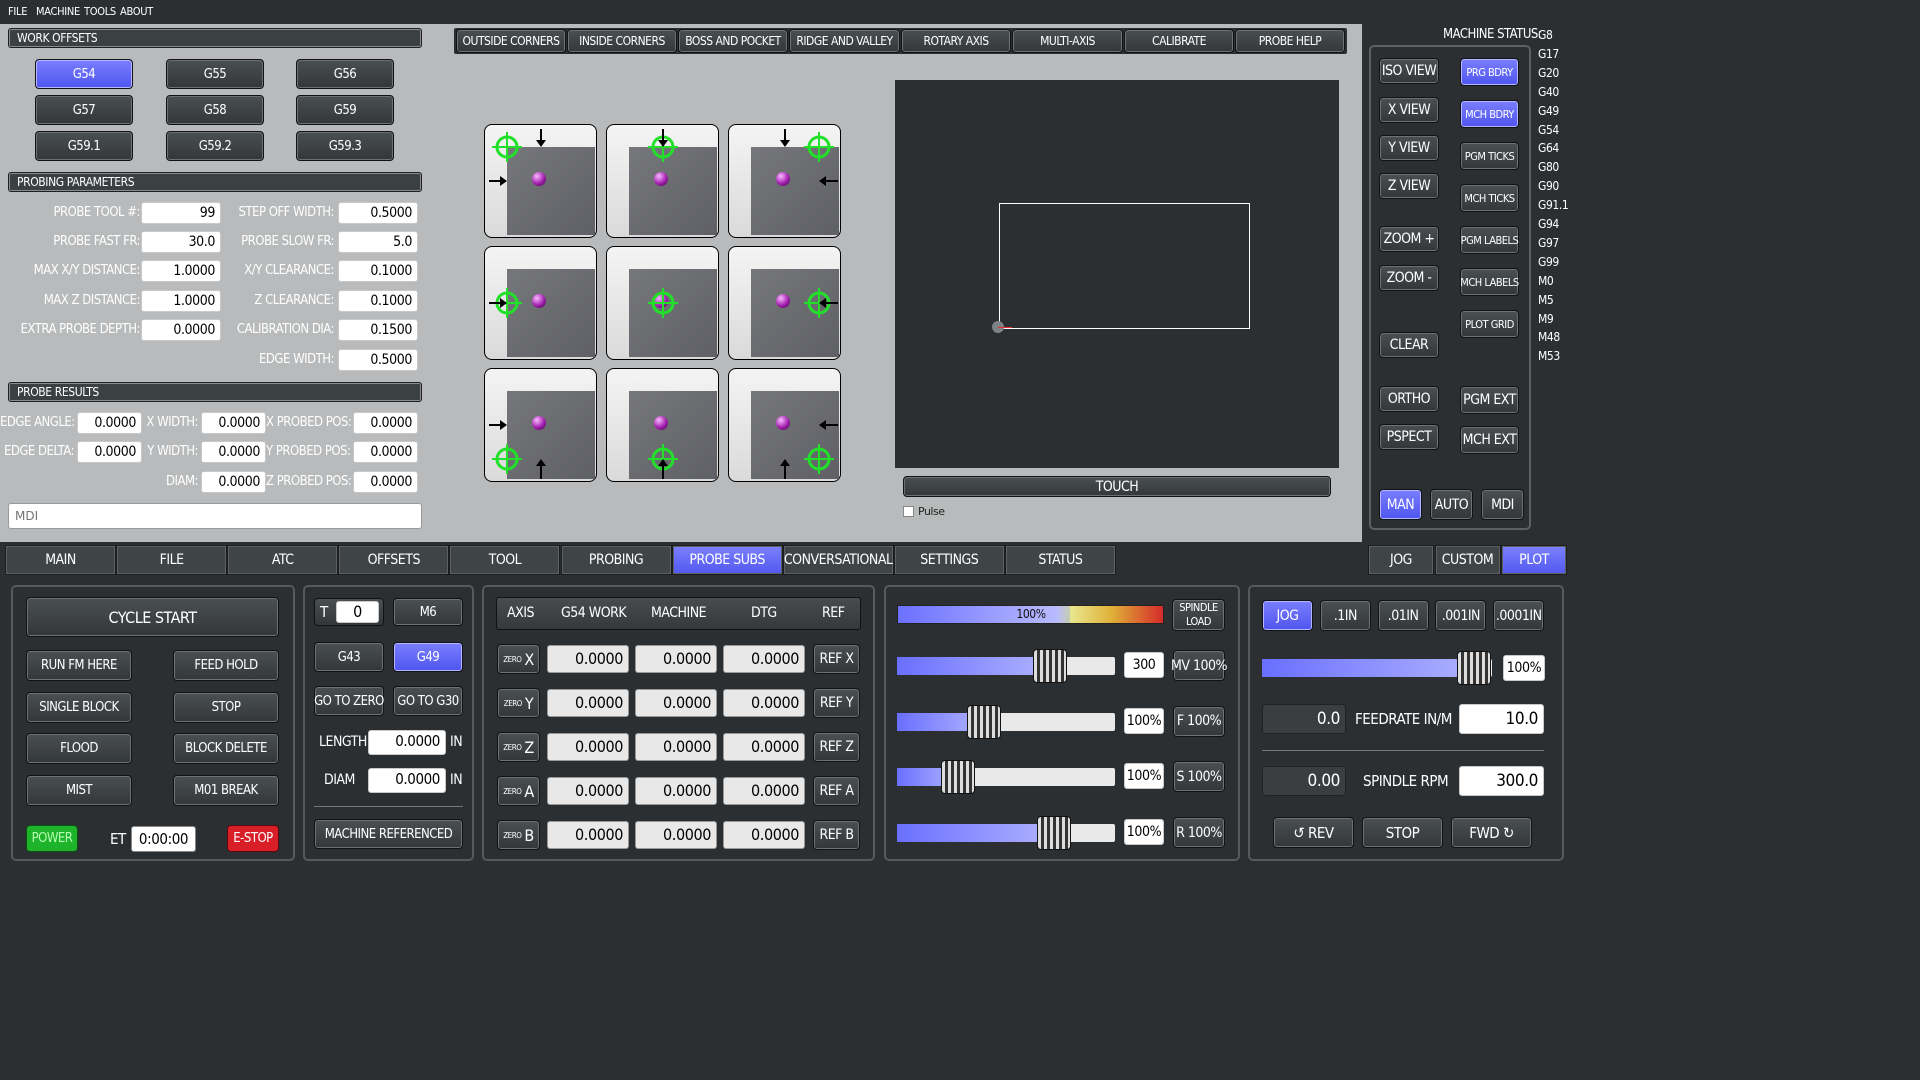  What do you see at coordinates (1501, 719) in the screenshot?
I see `feedrate-set-field: 10.0` at bounding box center [1501, 719].